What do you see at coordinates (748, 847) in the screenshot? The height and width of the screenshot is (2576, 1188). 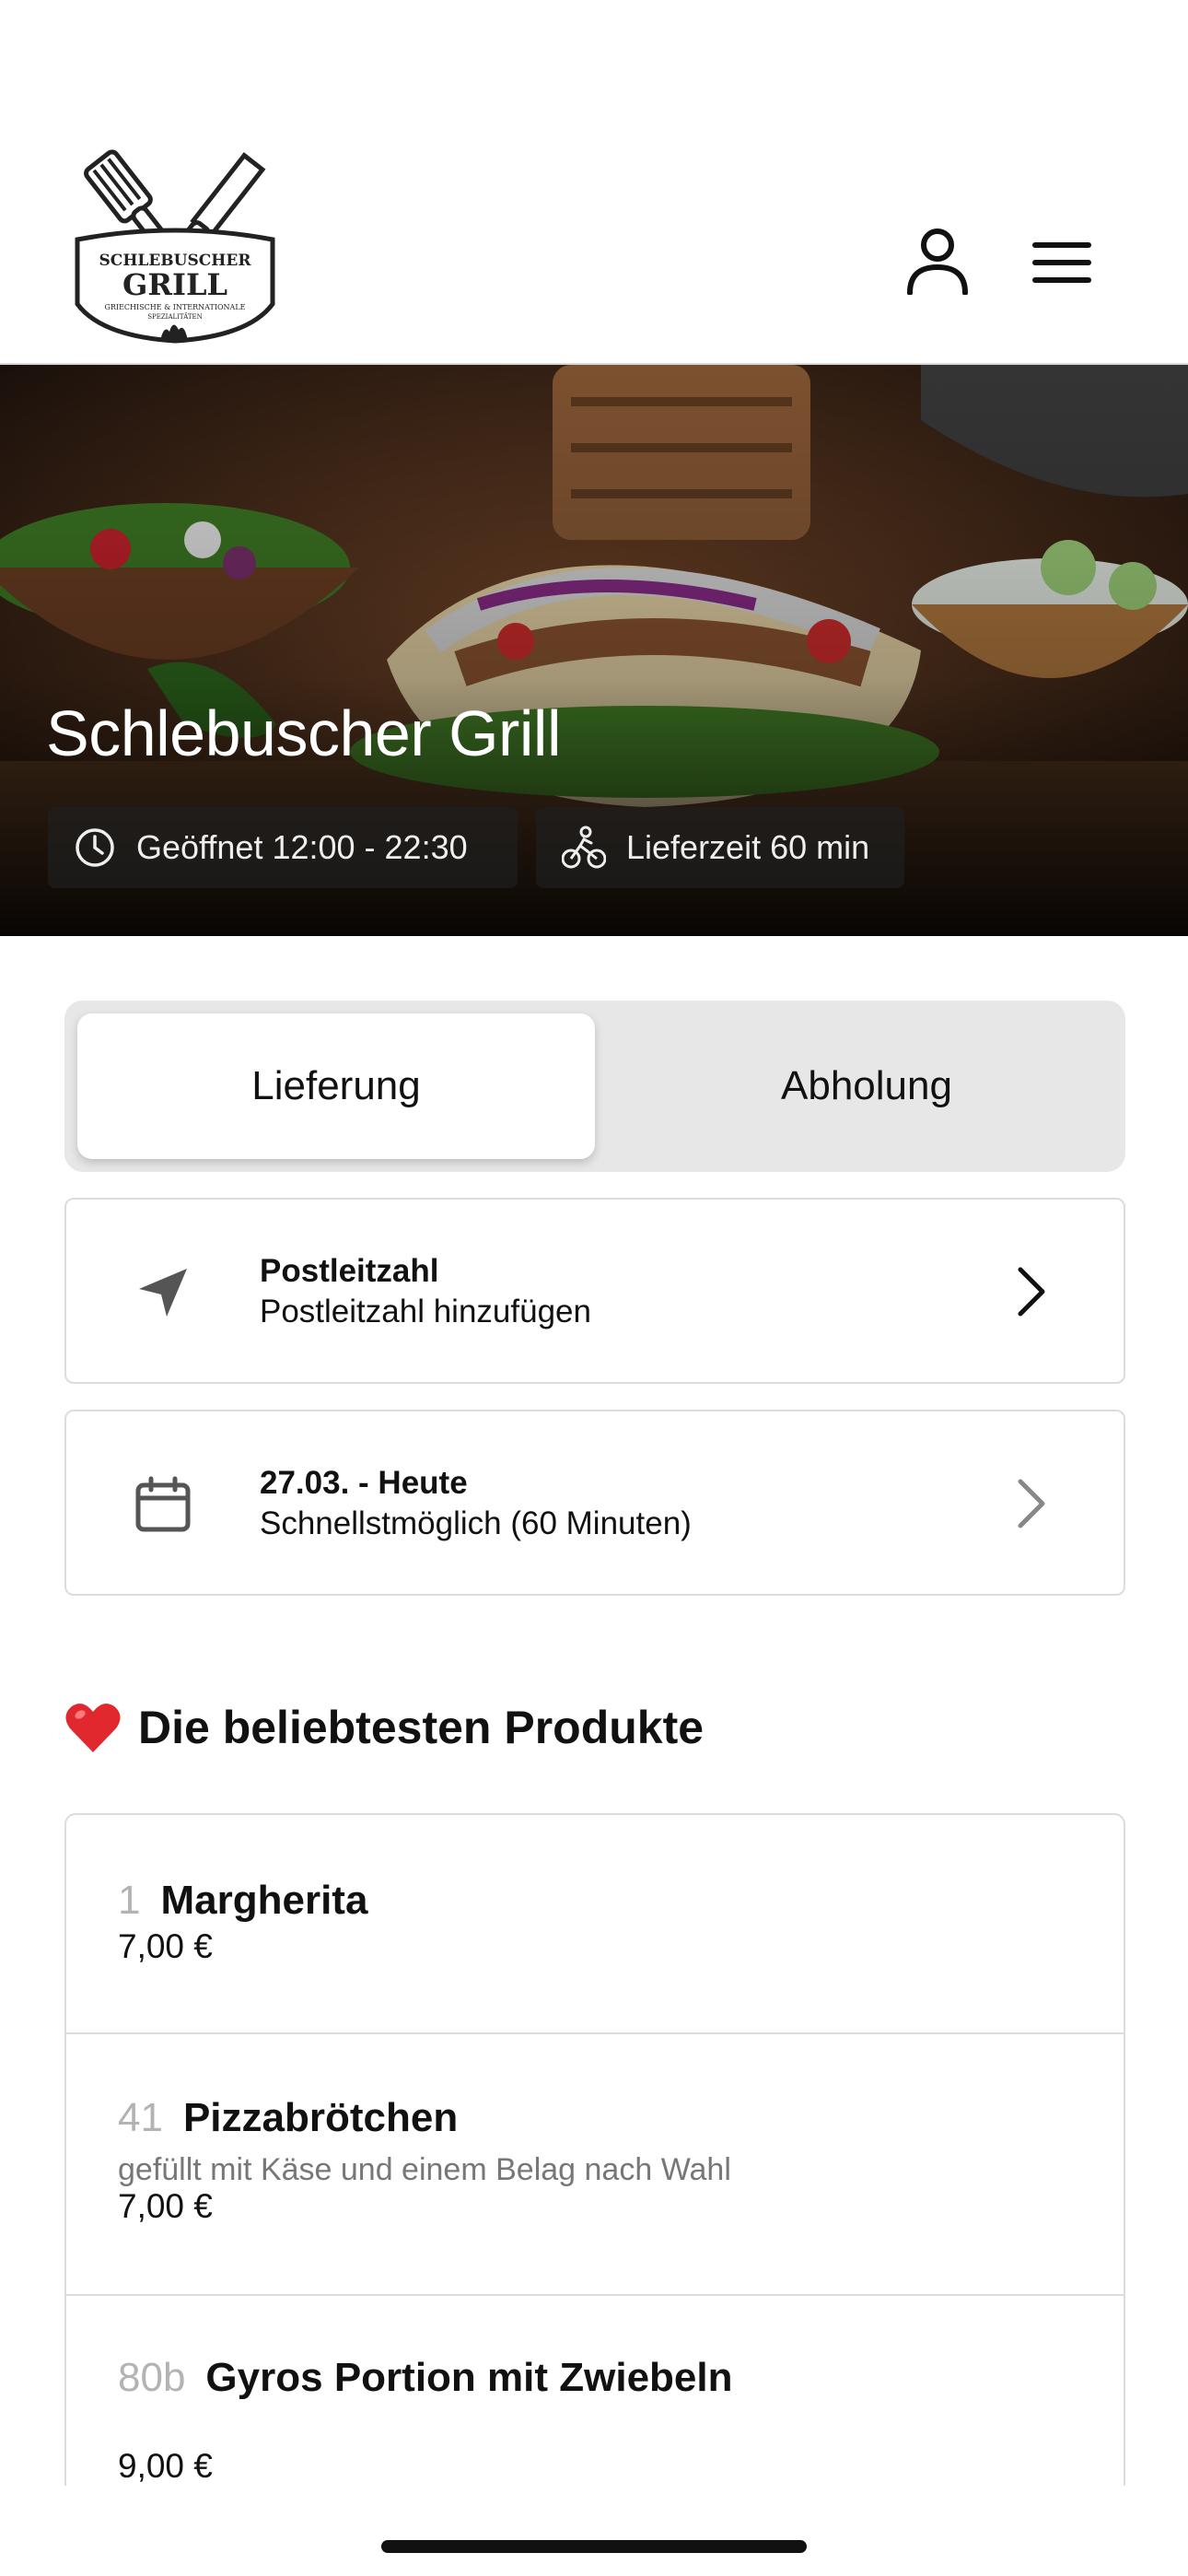 I see `delivery-time-label: Lieferzeit 60 min` at bounding box center [748, 847].